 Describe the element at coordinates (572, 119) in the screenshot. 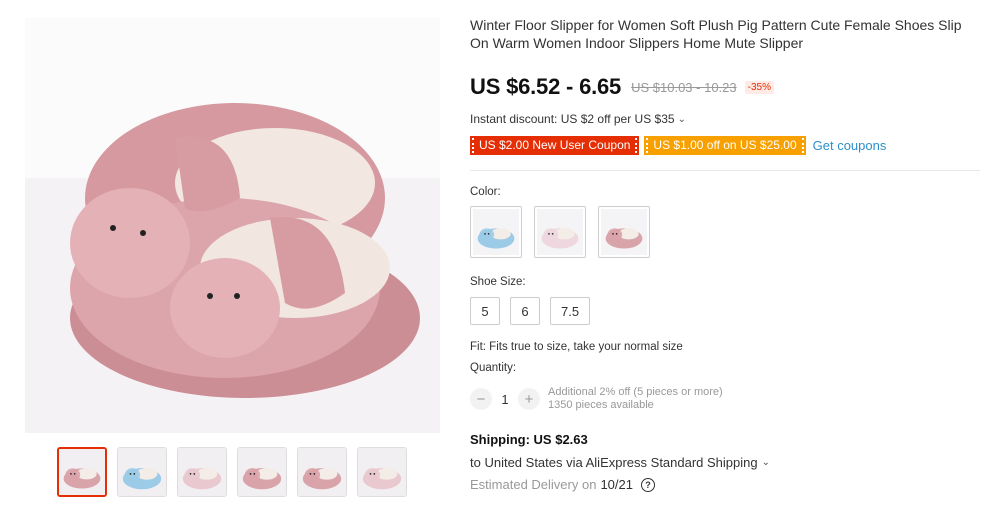

I see `instant-discount-label: Instant discount: US $2 off per US $35` at that location.